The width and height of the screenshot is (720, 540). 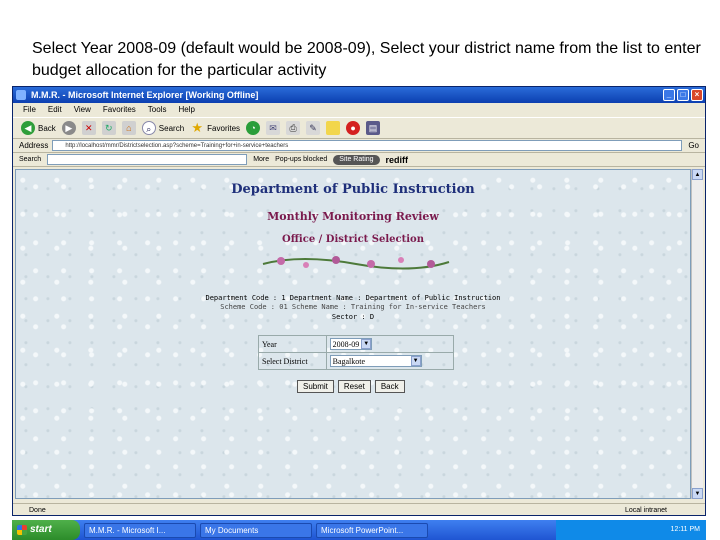 I want to click on district-row: Select District Bagalkote ▼, so click(x=356, y=361).